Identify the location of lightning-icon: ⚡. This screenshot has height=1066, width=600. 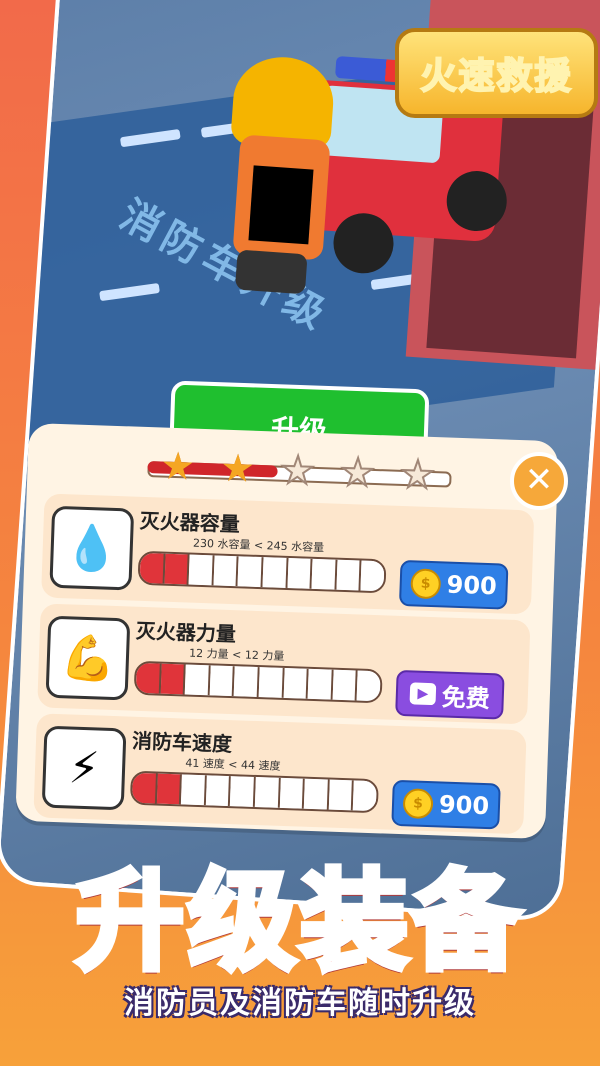
(84, 768).